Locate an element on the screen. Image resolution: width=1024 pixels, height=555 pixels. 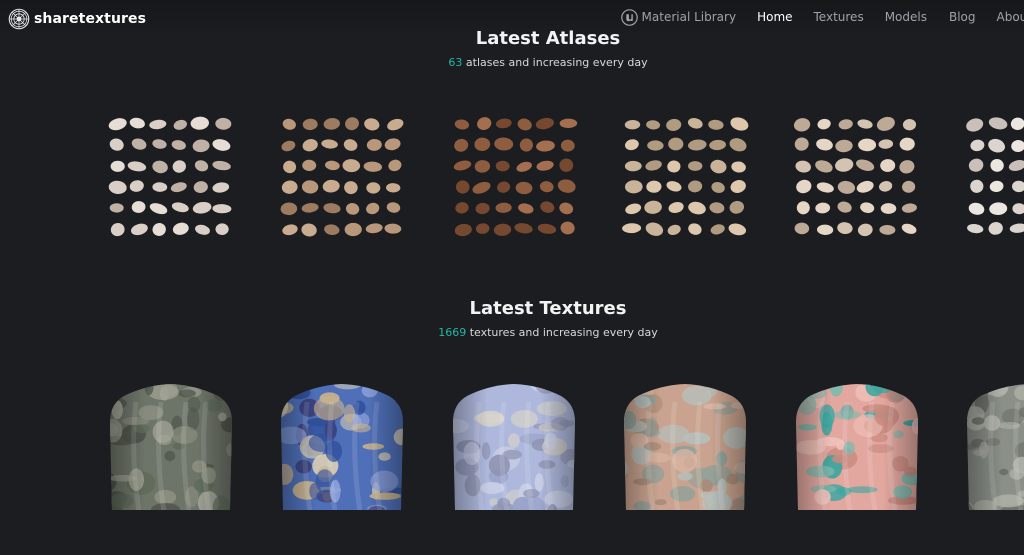
nav-models: Models is located at coordinates (906, 17).